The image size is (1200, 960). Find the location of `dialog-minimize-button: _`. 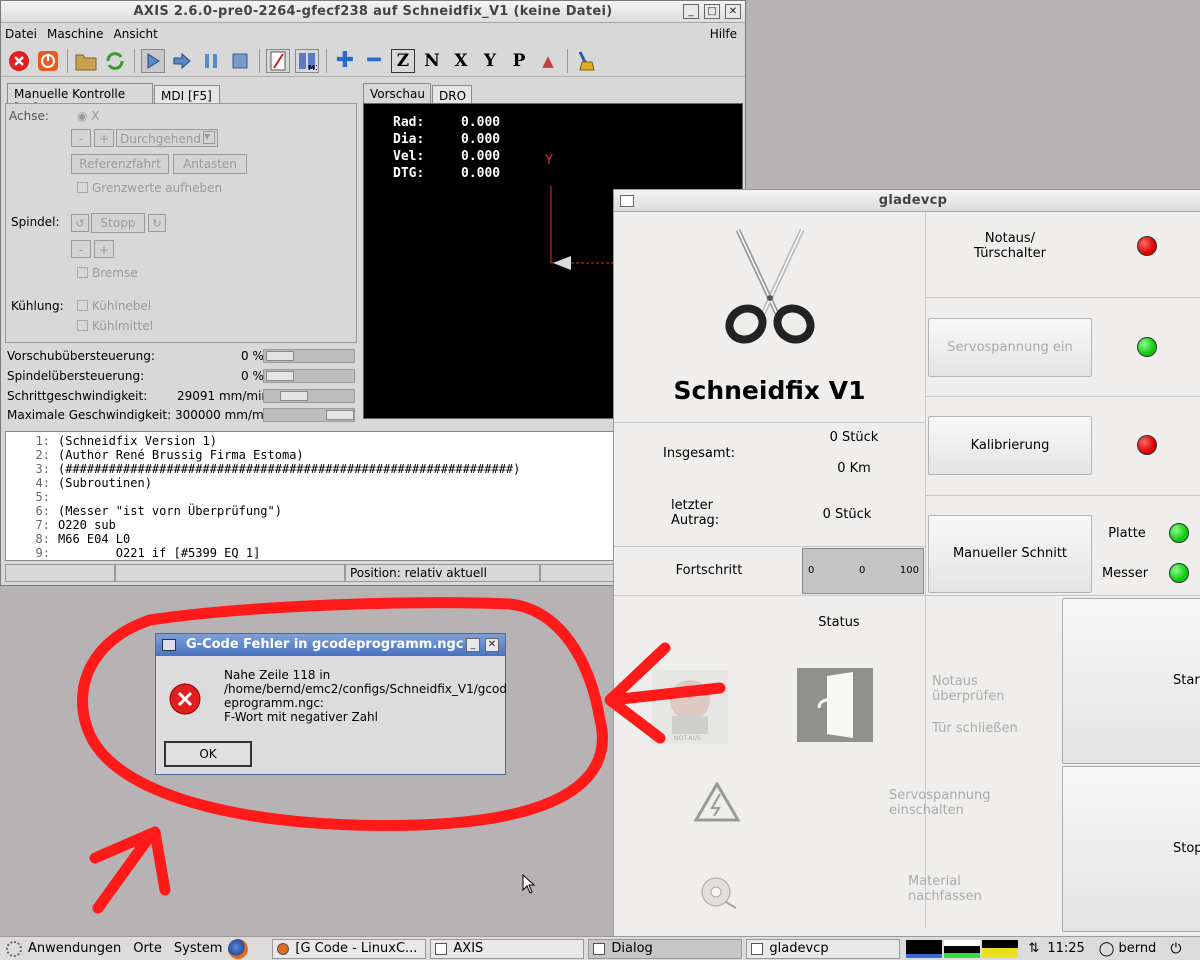

dialog-minimize-button: _ is located at coordinates (473, 645).